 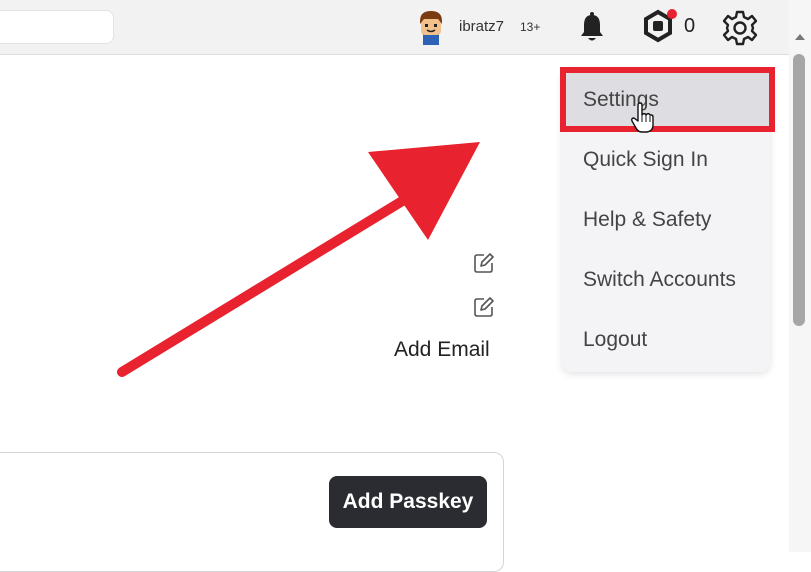 I want to click on menu-item-help-safety: Help & Safety, so click(x=666, y=220).